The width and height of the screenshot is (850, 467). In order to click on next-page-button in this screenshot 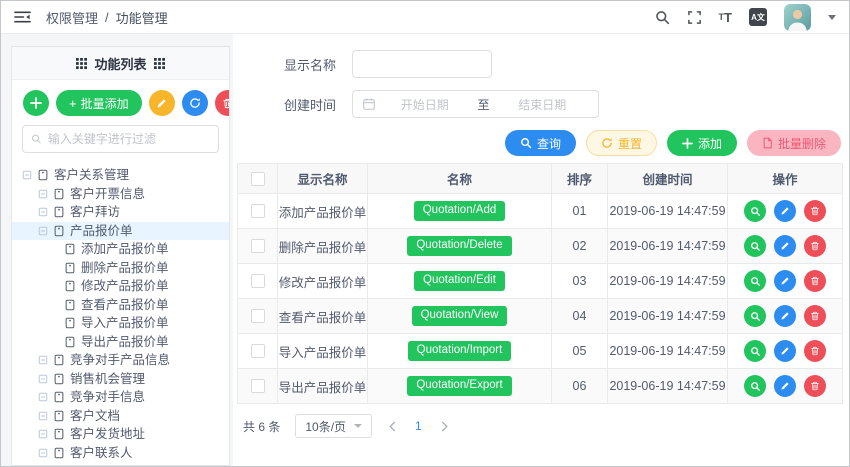, I will do `click(444, 426)`.